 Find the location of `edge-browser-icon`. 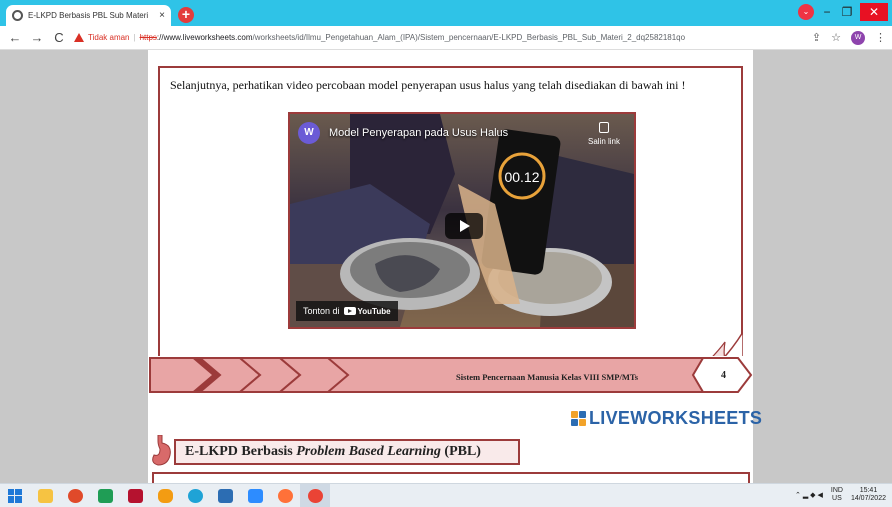

edge-browser-icon is located at coordinates (195, 495).